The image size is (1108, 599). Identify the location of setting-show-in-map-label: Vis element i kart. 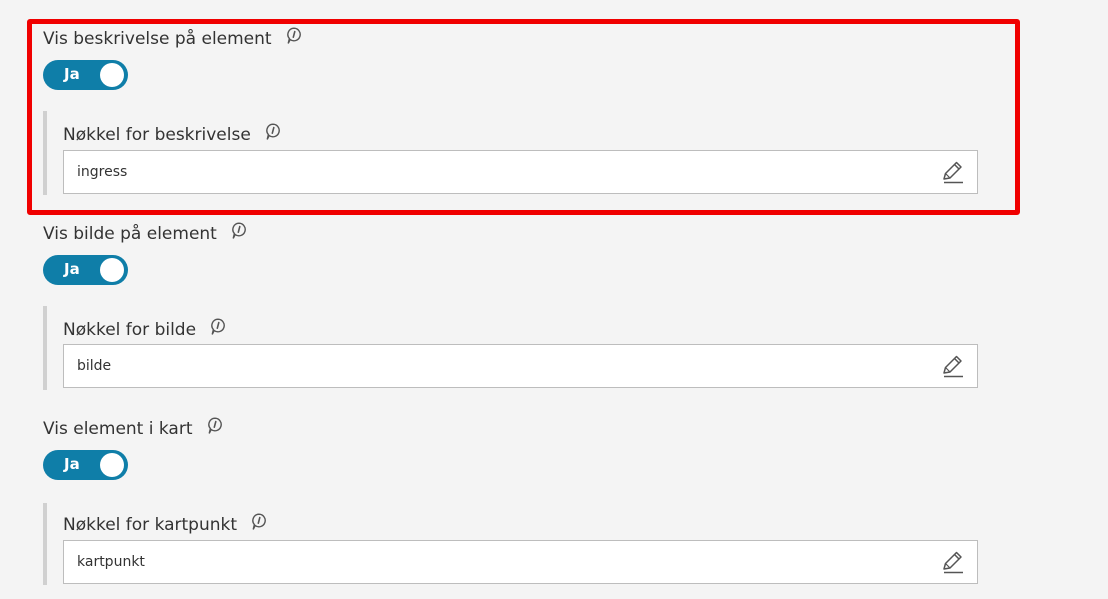
(118, 429).